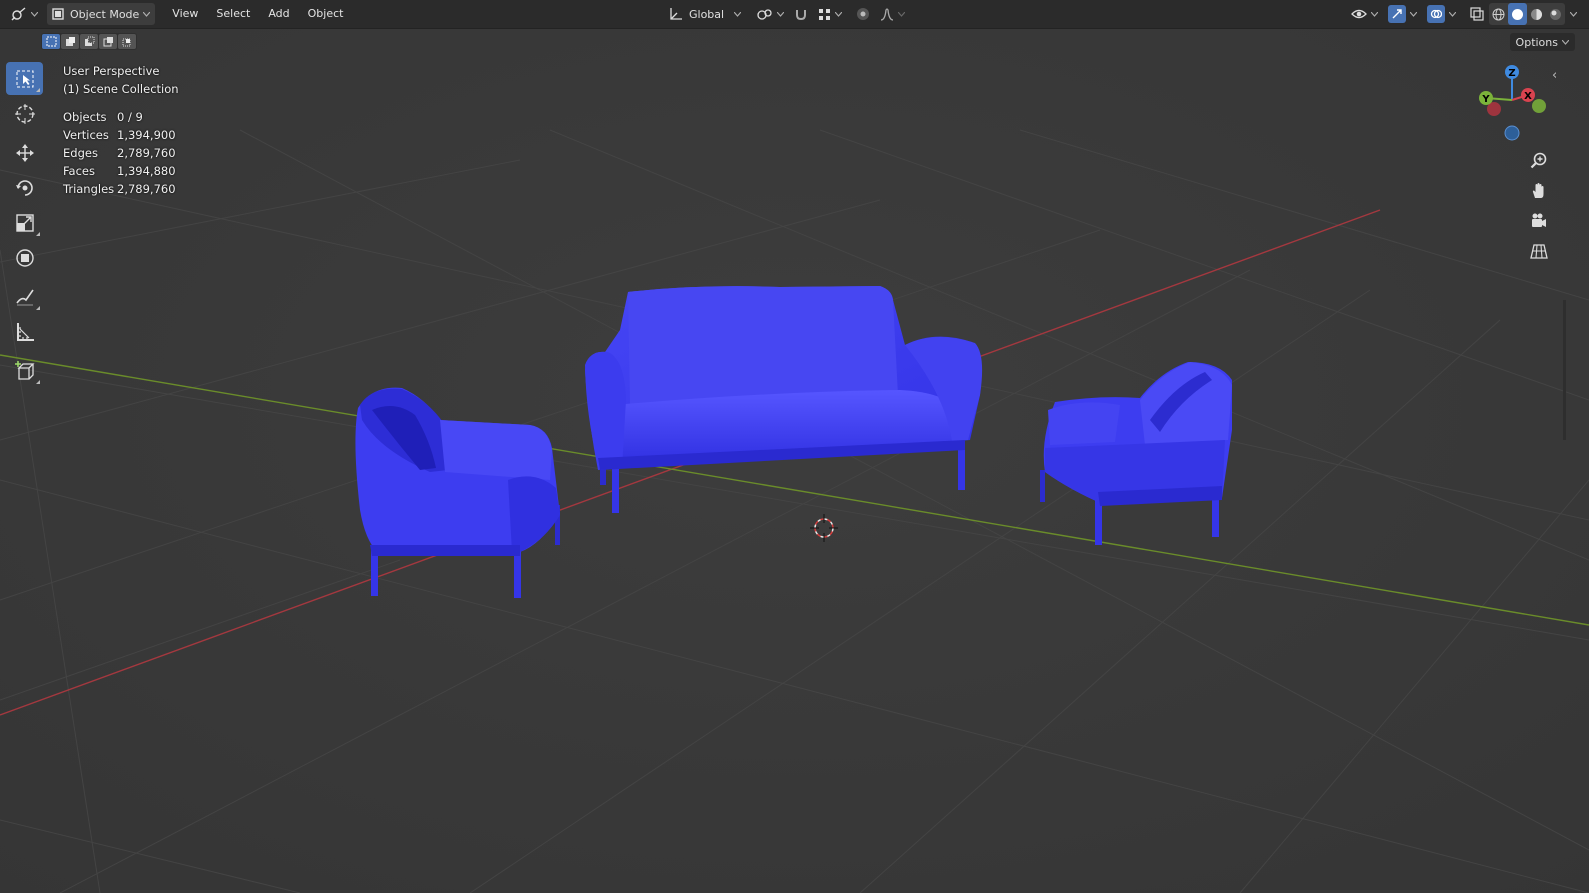 Image resolution: width=1589 pixels, height=893 pixels. I want to click on gizmo-neg-y, so click(1539, 106).